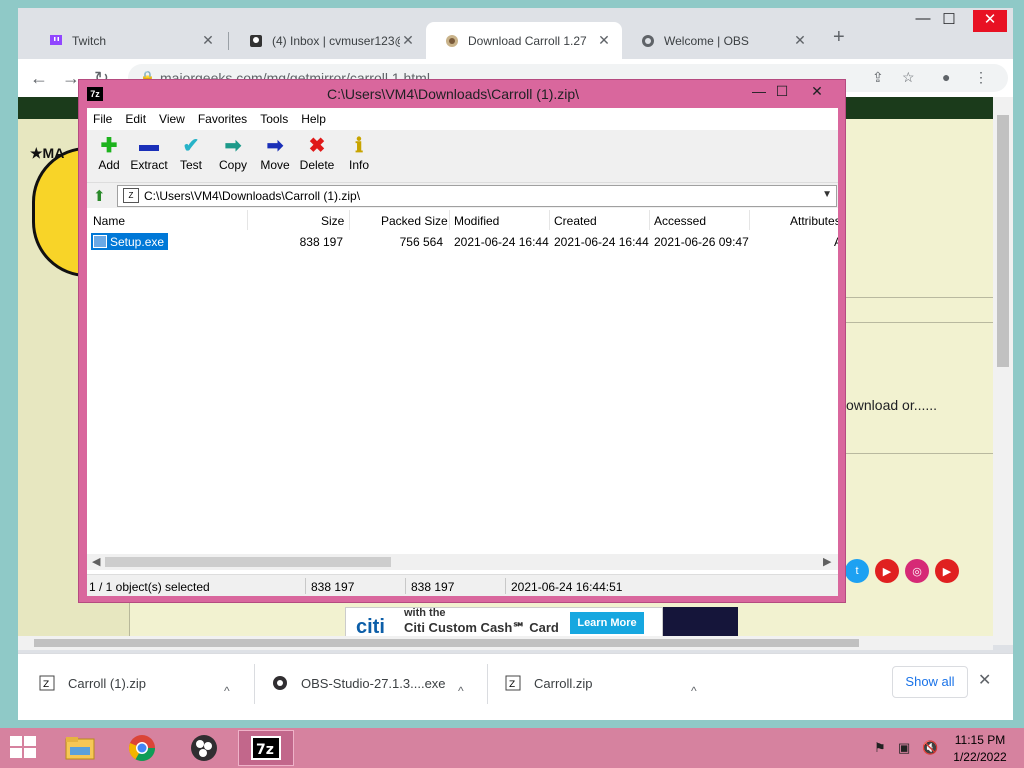 The width and height of the screenshot is (1024, 768). I want to click on menu-file: File, so click(102, 119).